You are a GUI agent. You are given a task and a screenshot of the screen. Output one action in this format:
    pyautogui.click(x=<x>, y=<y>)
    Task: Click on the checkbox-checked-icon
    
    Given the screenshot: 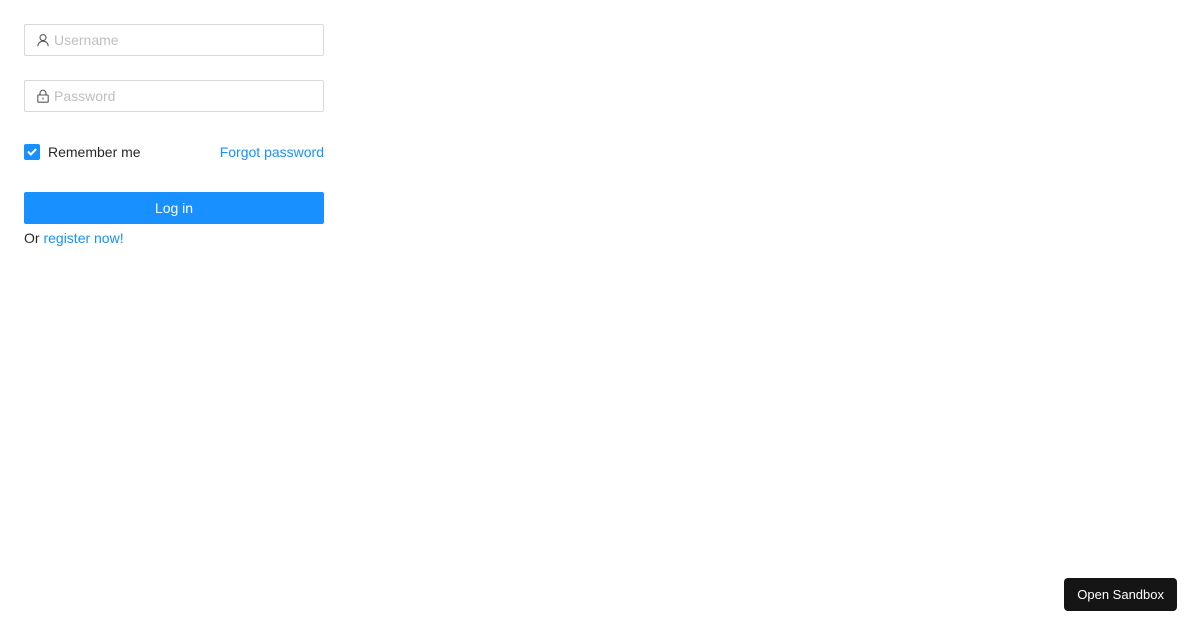 What is the action you would take?
    pyautogui.click(x=32, y=152)
    